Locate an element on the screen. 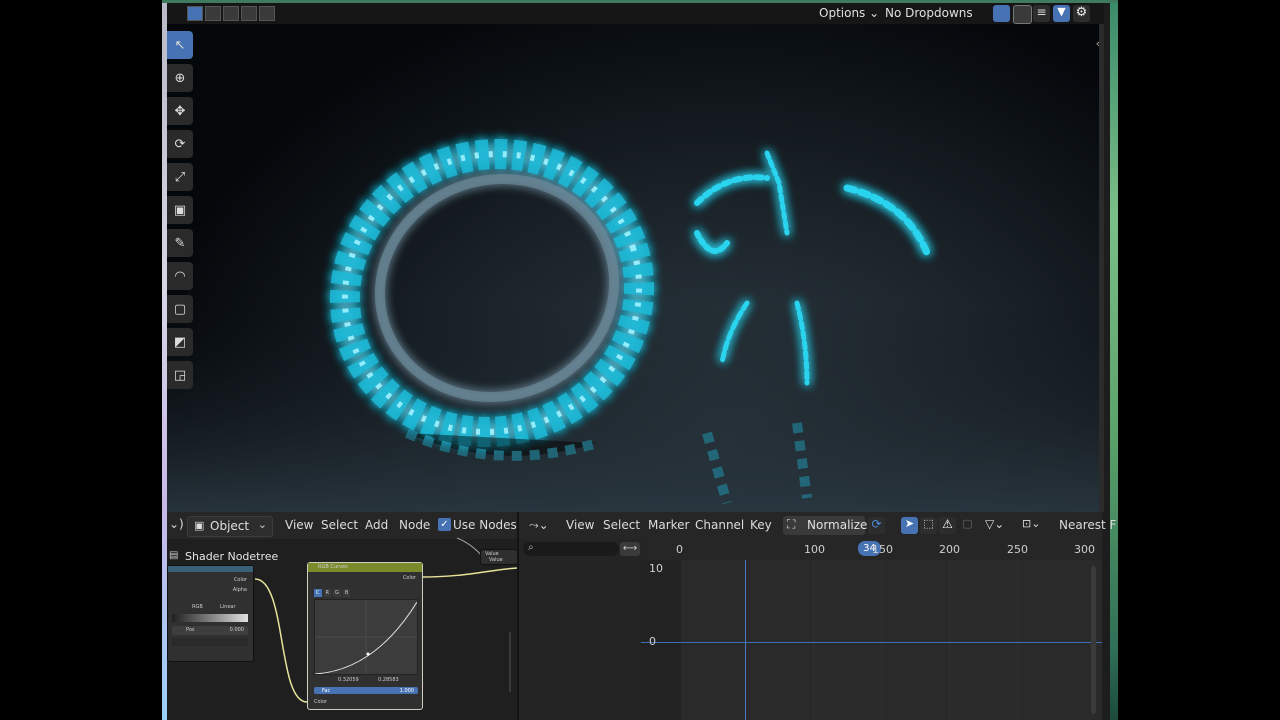 This screenshot has height=720, width=1280. tab-combined: C is located at coordinates (318, 593).